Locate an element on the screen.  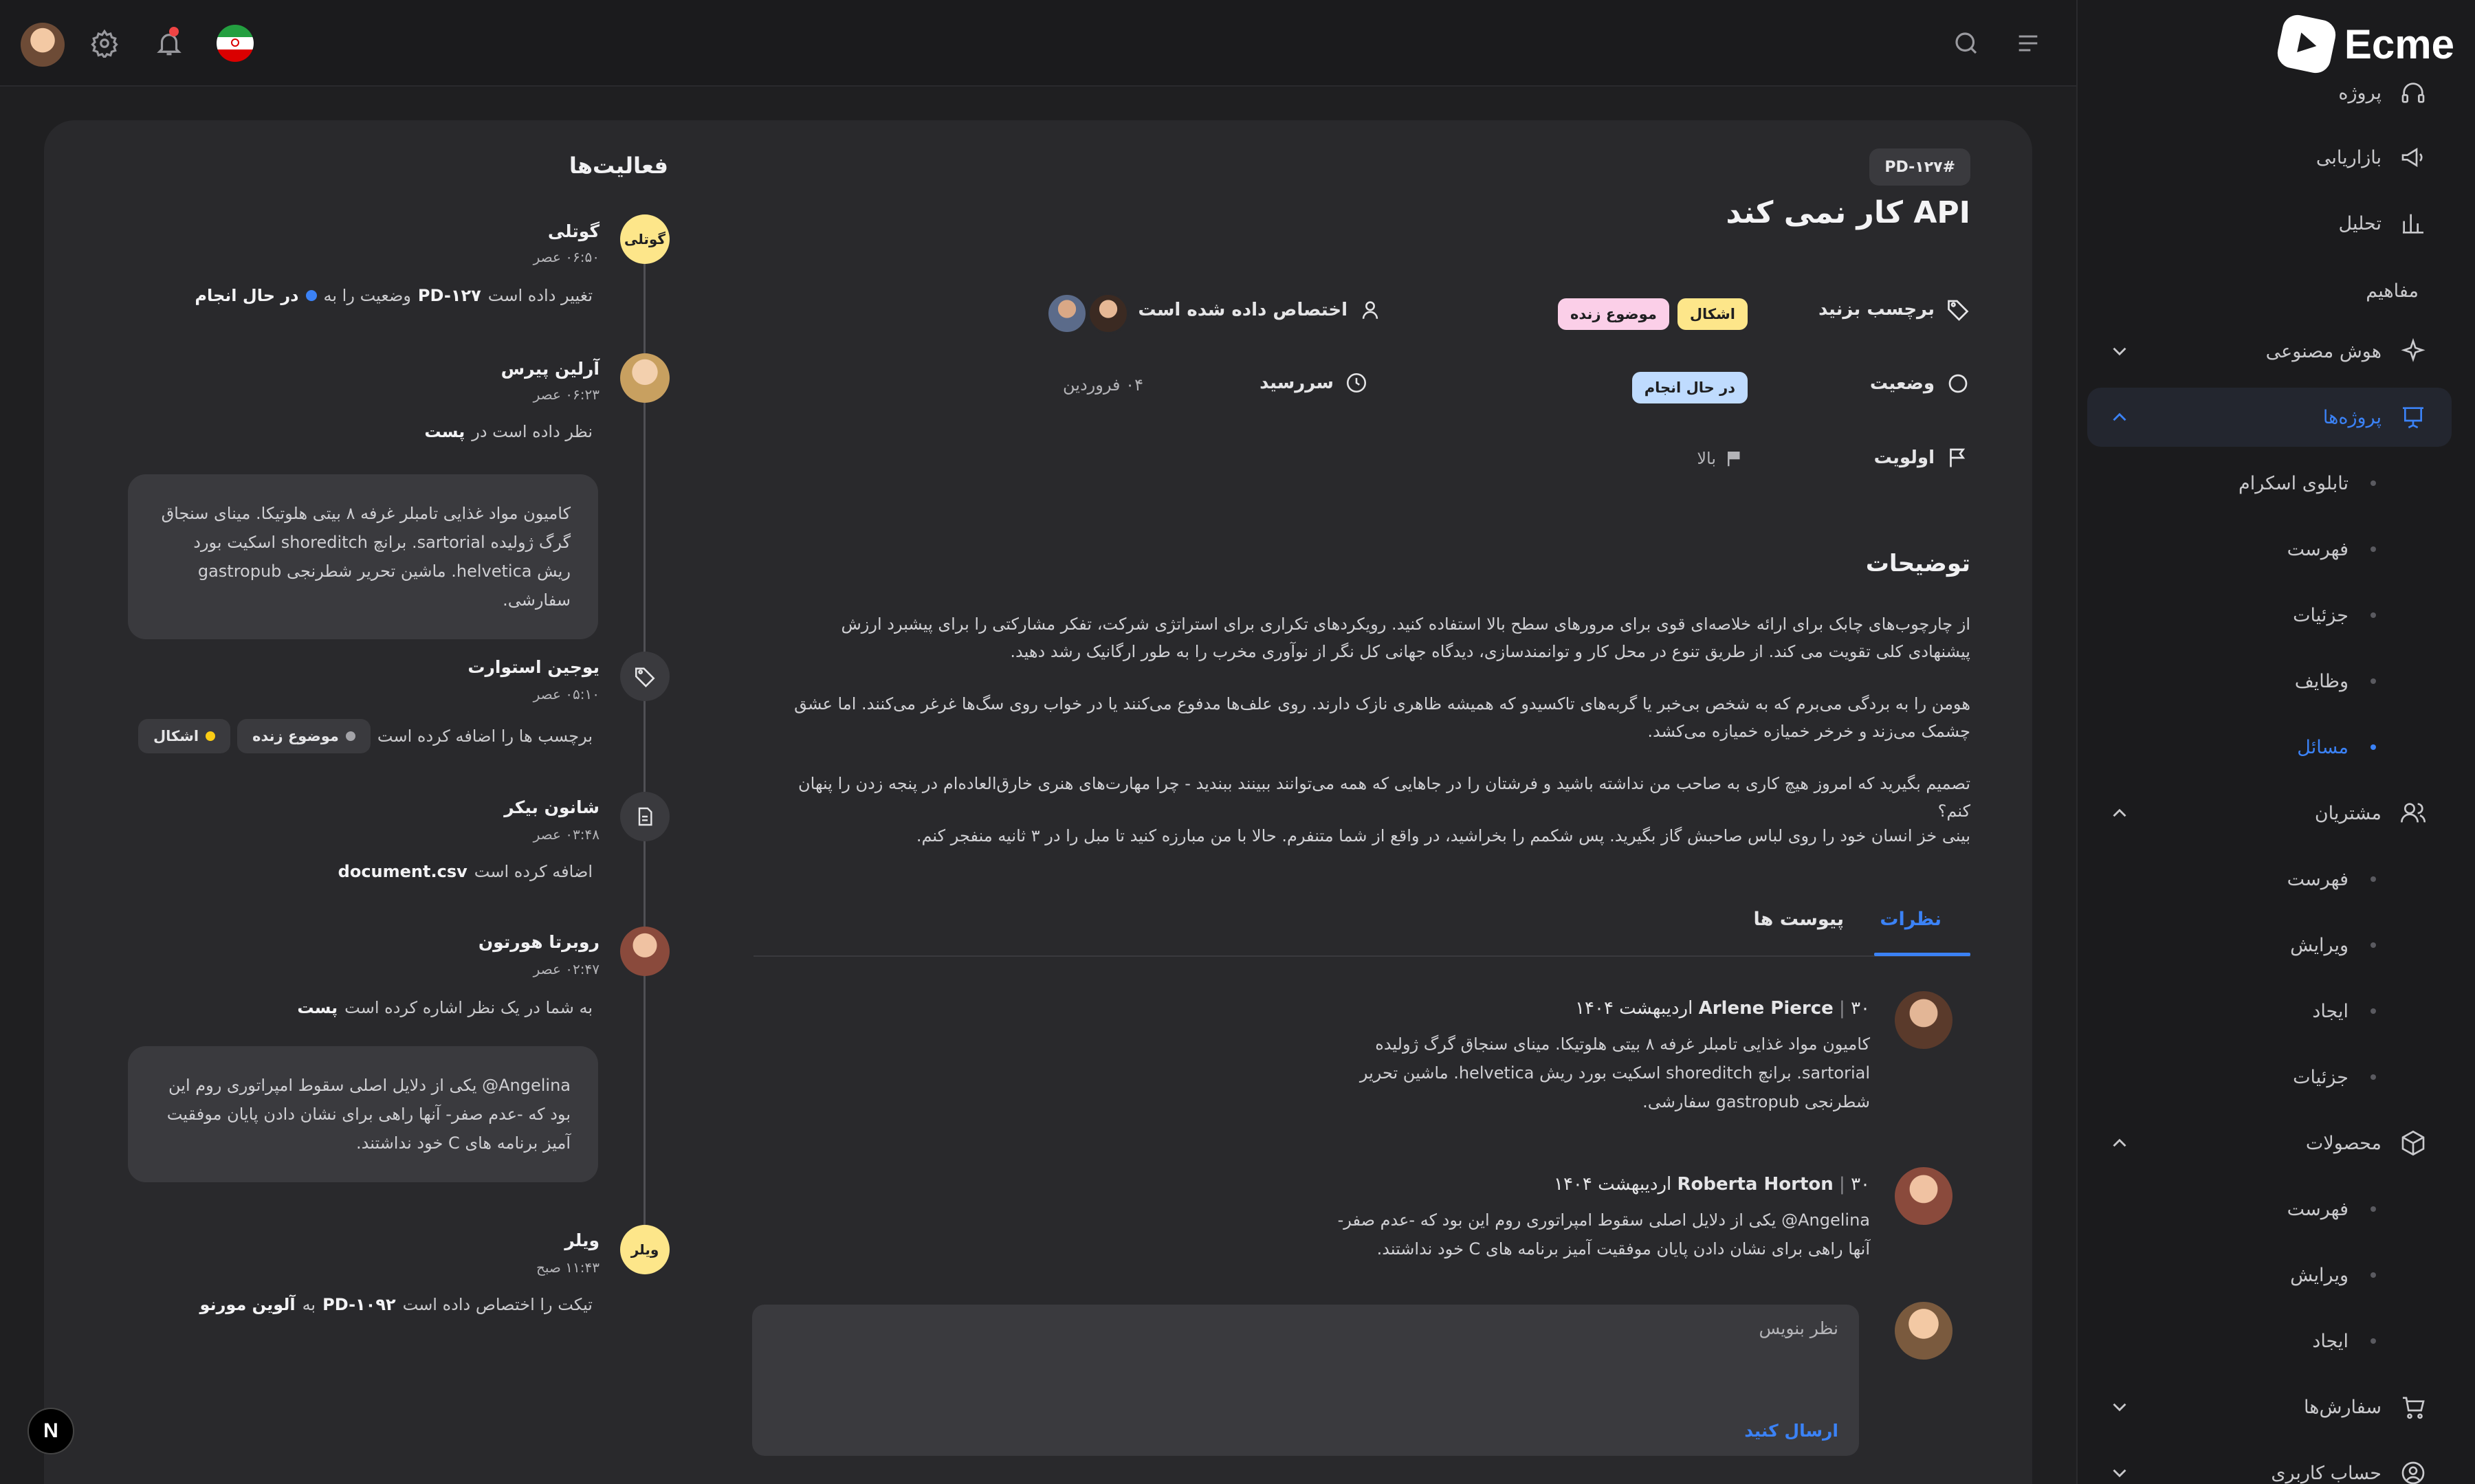
status-badge: در حال انجام is located at coordinates (1689, 387).